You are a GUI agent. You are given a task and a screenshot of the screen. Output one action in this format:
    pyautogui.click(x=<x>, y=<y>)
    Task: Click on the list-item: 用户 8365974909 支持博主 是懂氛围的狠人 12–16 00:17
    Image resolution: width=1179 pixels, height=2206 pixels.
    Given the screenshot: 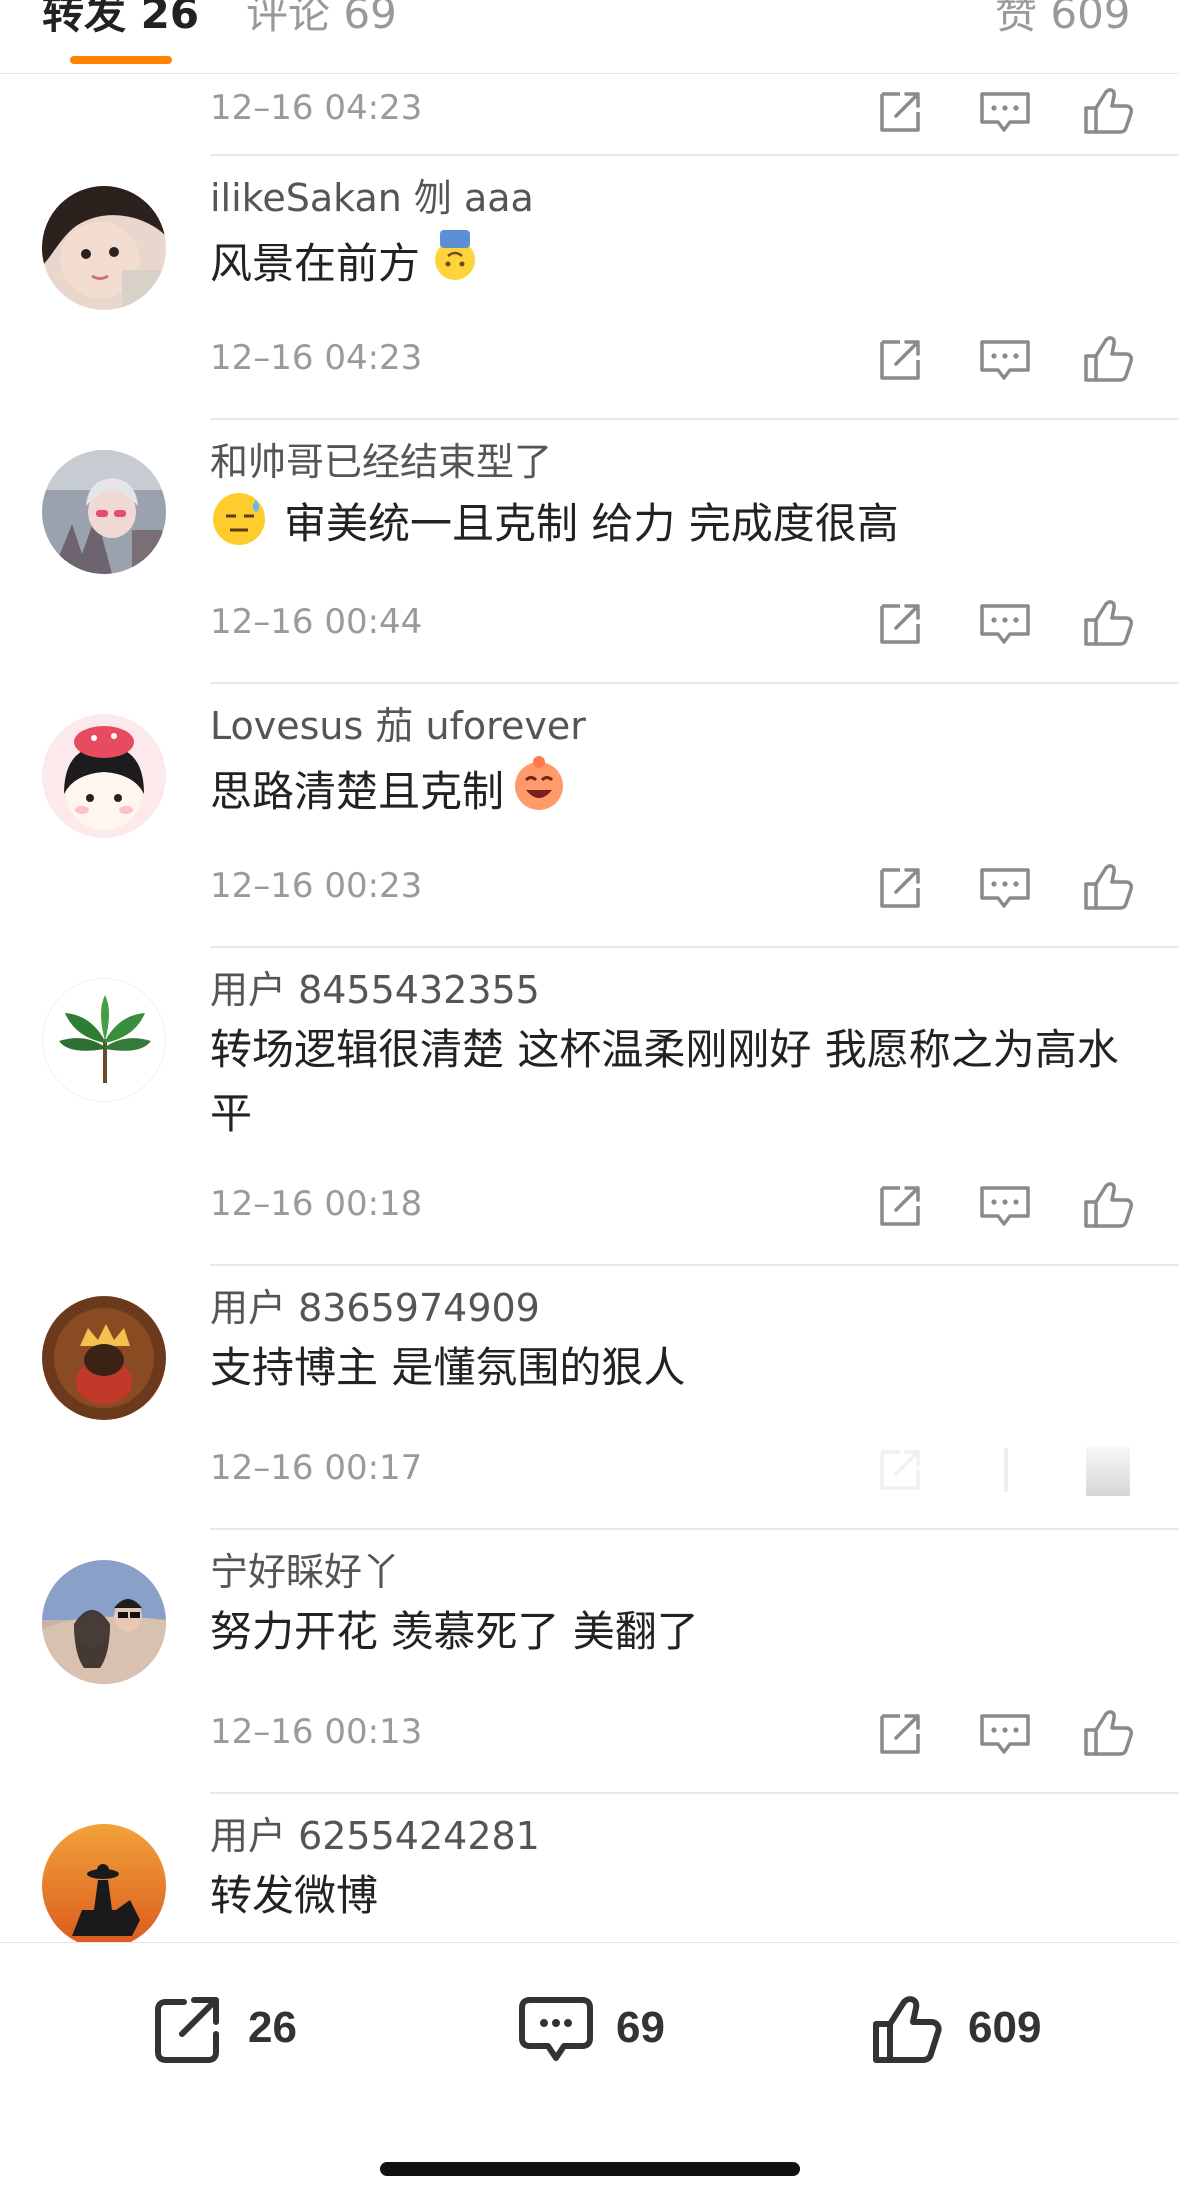 What is the action you would take?
    pyautogui.click(x=589, y=1398)
    